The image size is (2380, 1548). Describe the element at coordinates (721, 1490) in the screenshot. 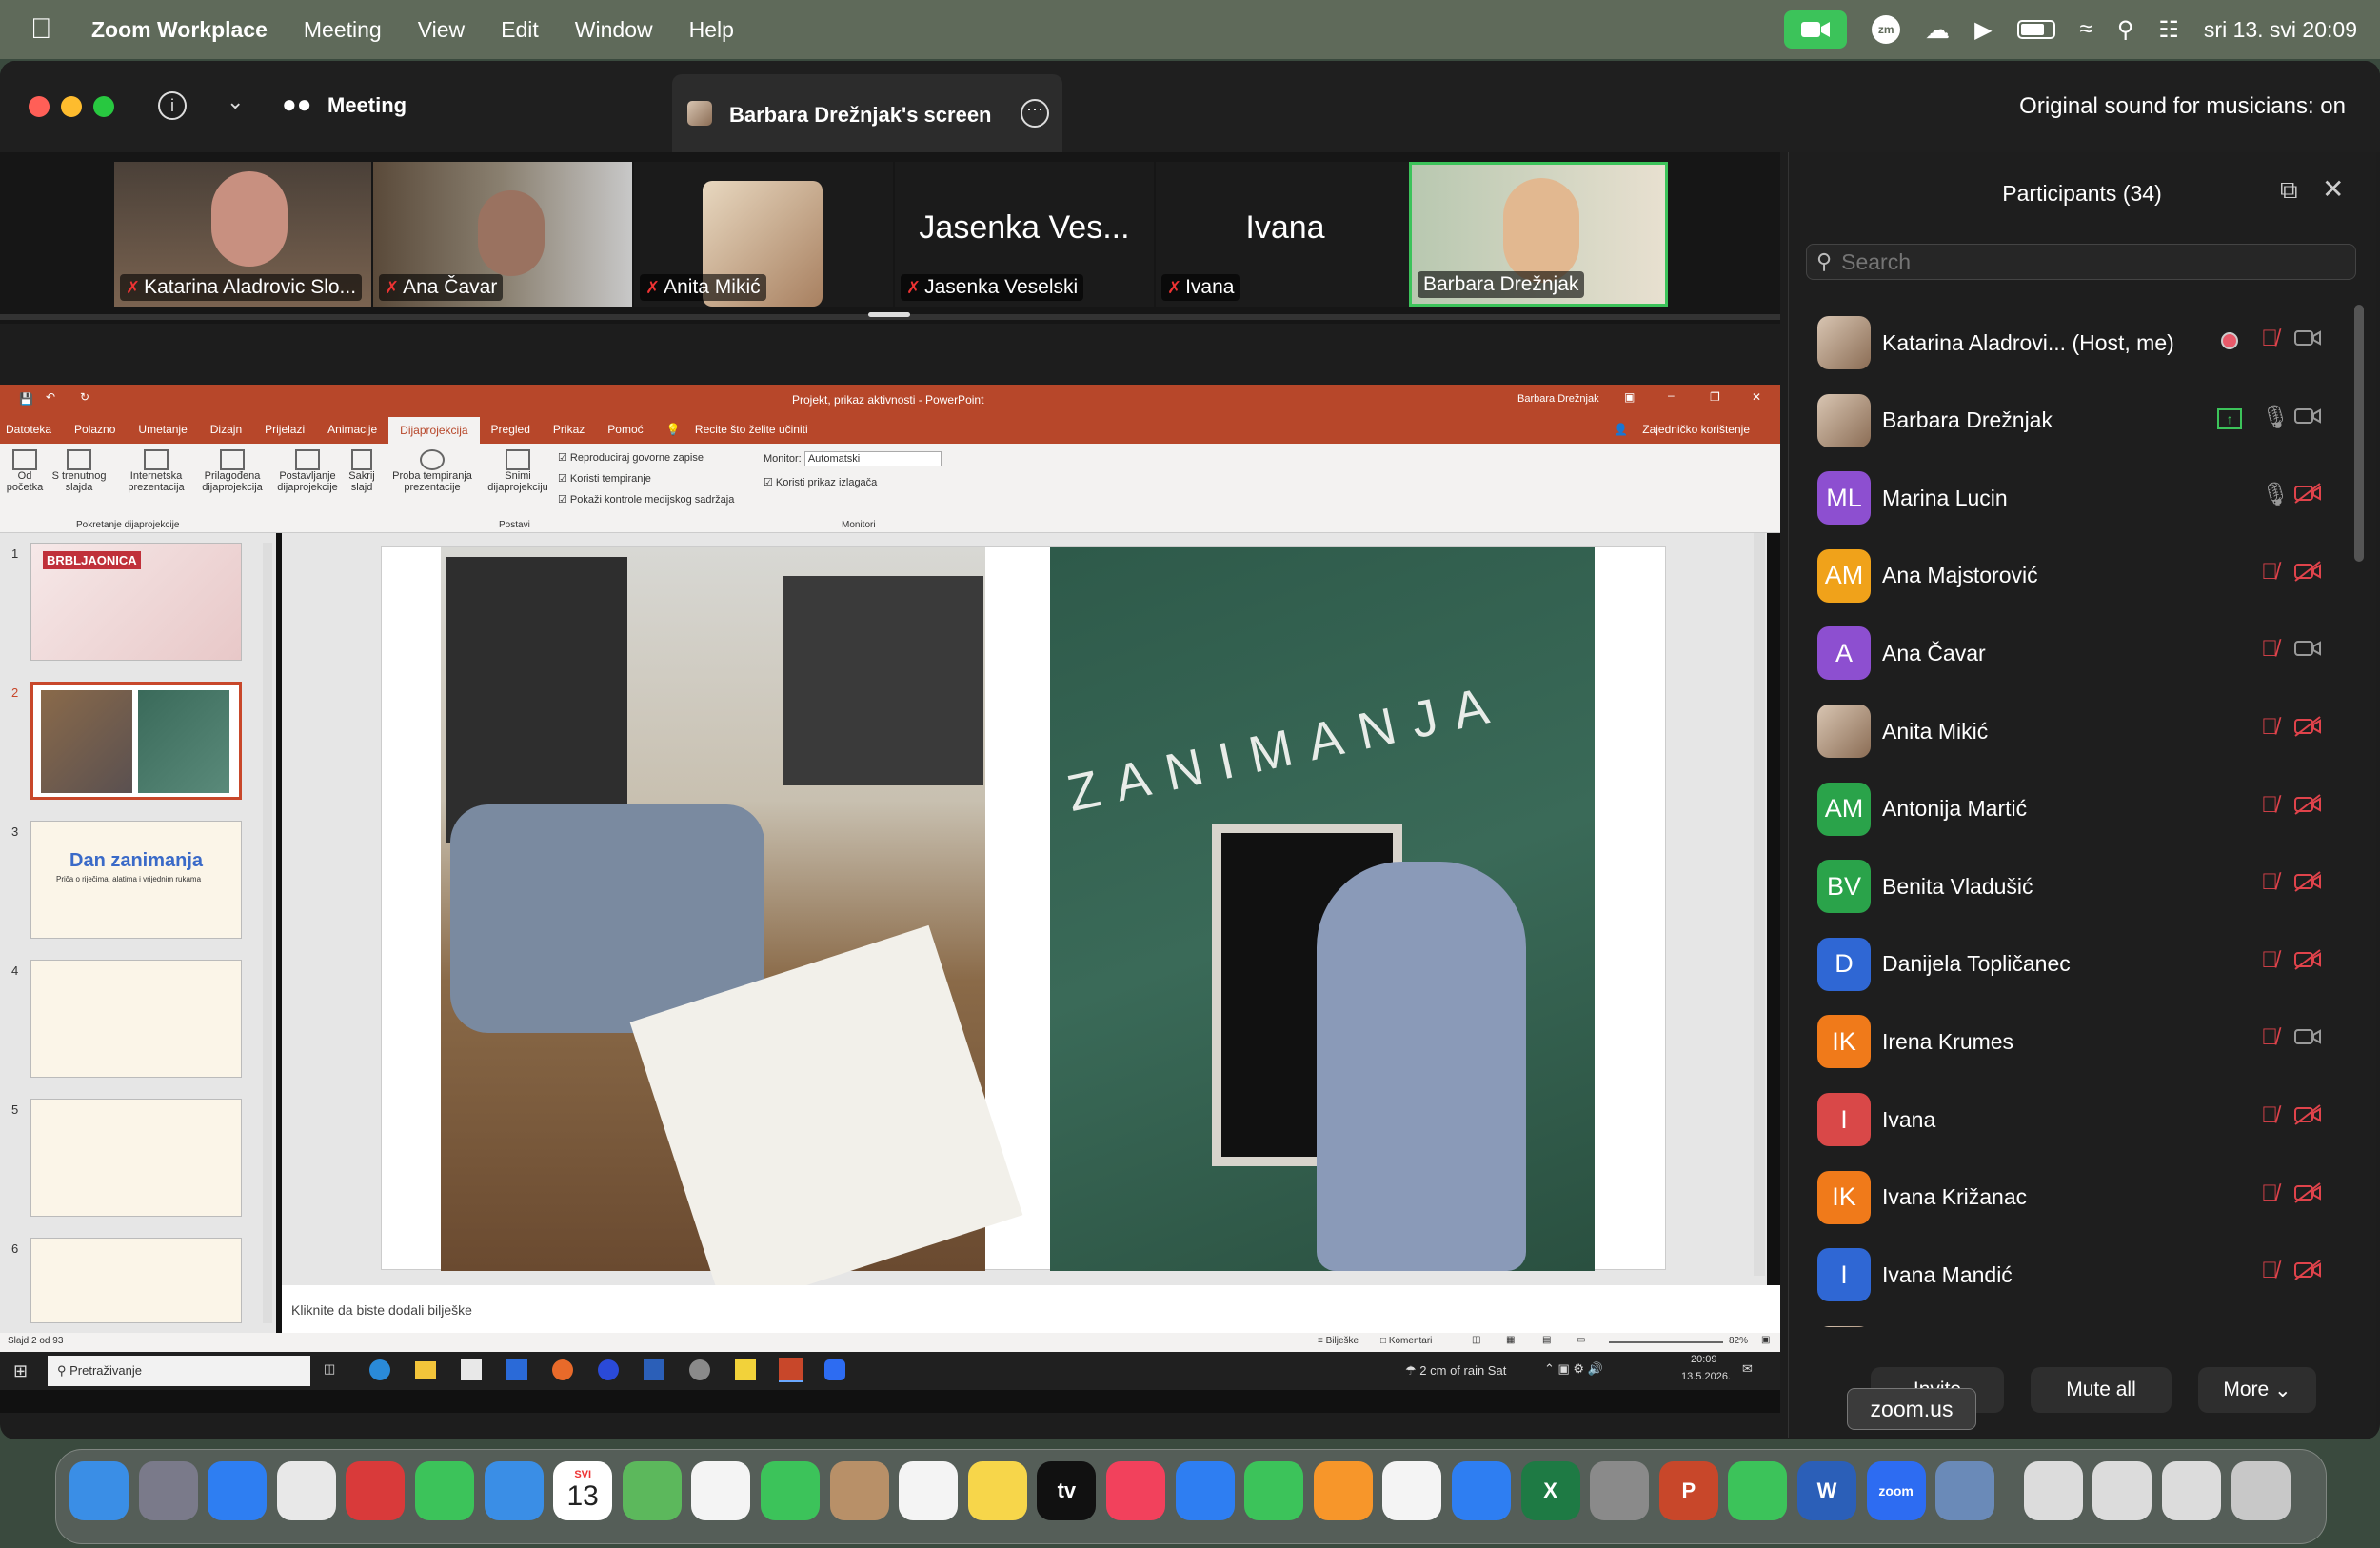

I see `photos-icon` at that location.